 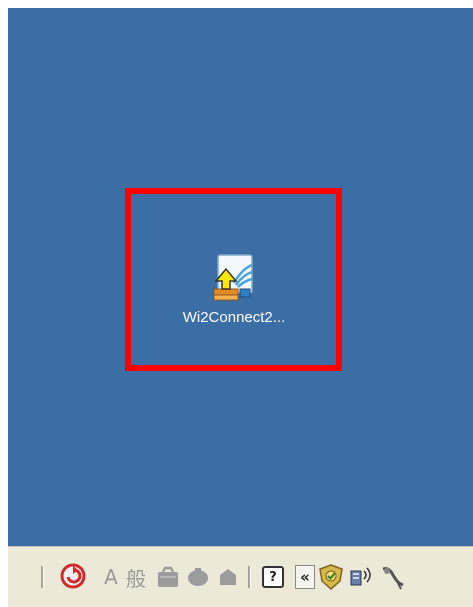 I want to click on ime-input-mode: A, so click(x=111, y=577).